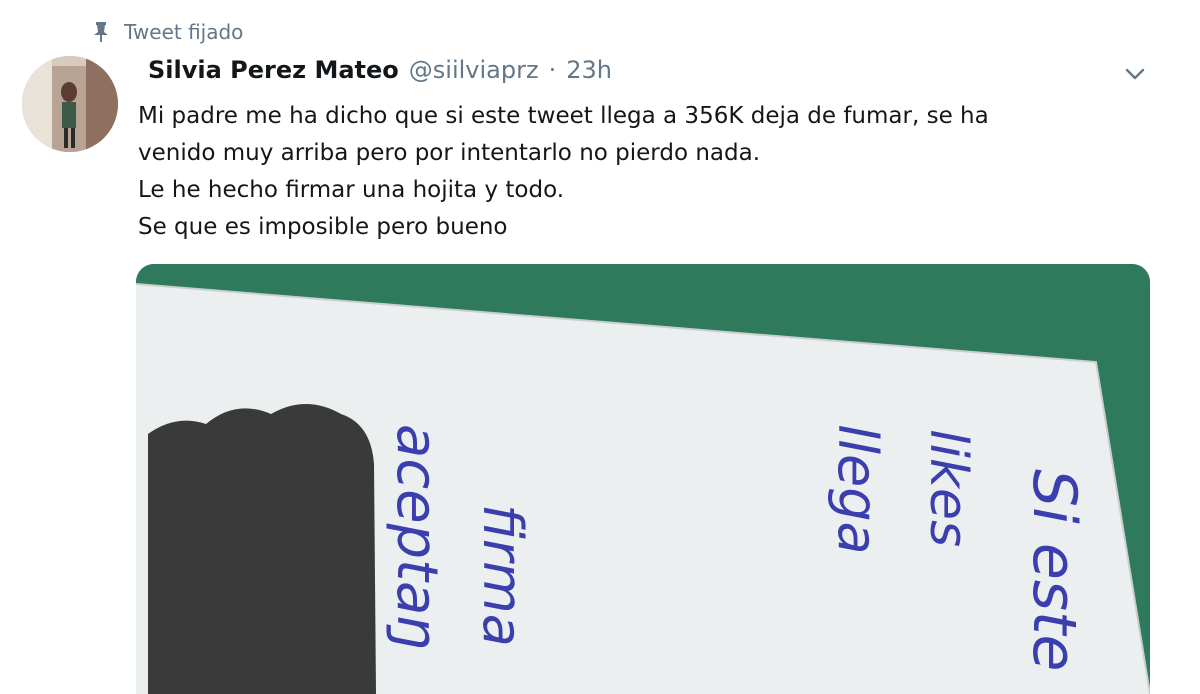 This screenshot has width=1200, height=694. Describe the element at coordinates (1054, 570) in the screenshot. I see `handwriting-line: Si este` at that location.